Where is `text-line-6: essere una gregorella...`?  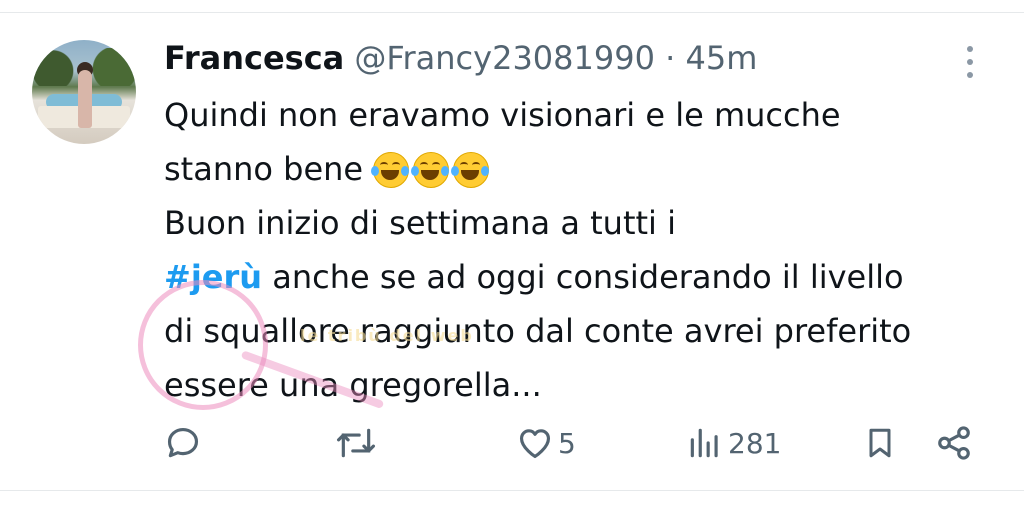
text-line-6: essere una gregorella... is located at coordinates (353, 385).